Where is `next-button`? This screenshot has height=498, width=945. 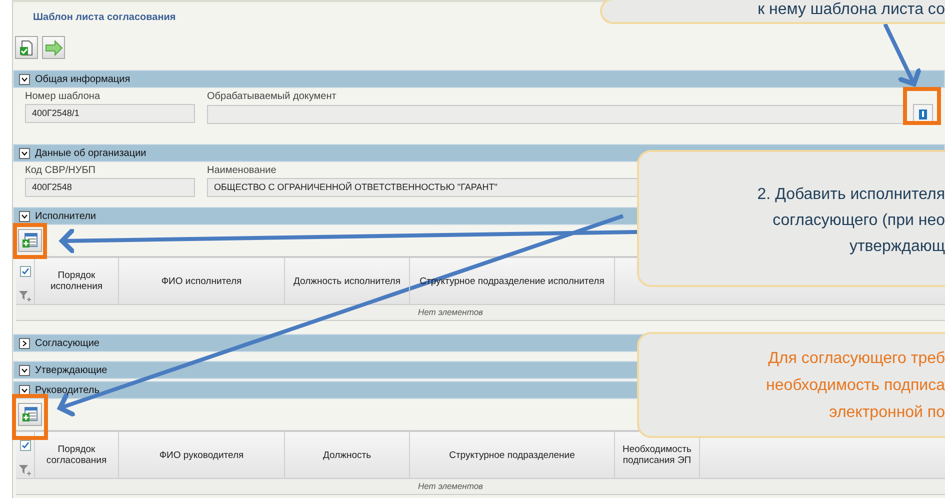
next-button is located at coordinates (53, 47).